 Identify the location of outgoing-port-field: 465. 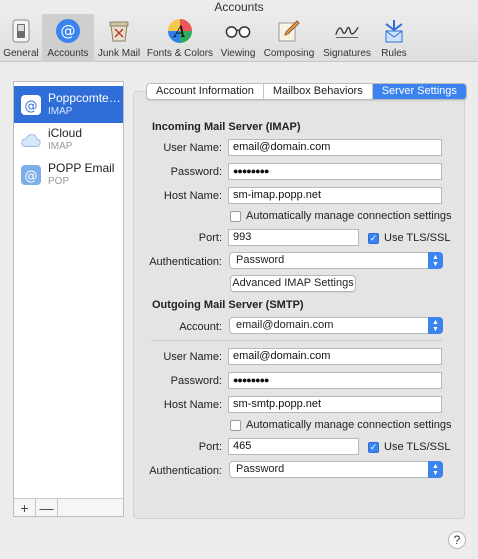
(293, 446).